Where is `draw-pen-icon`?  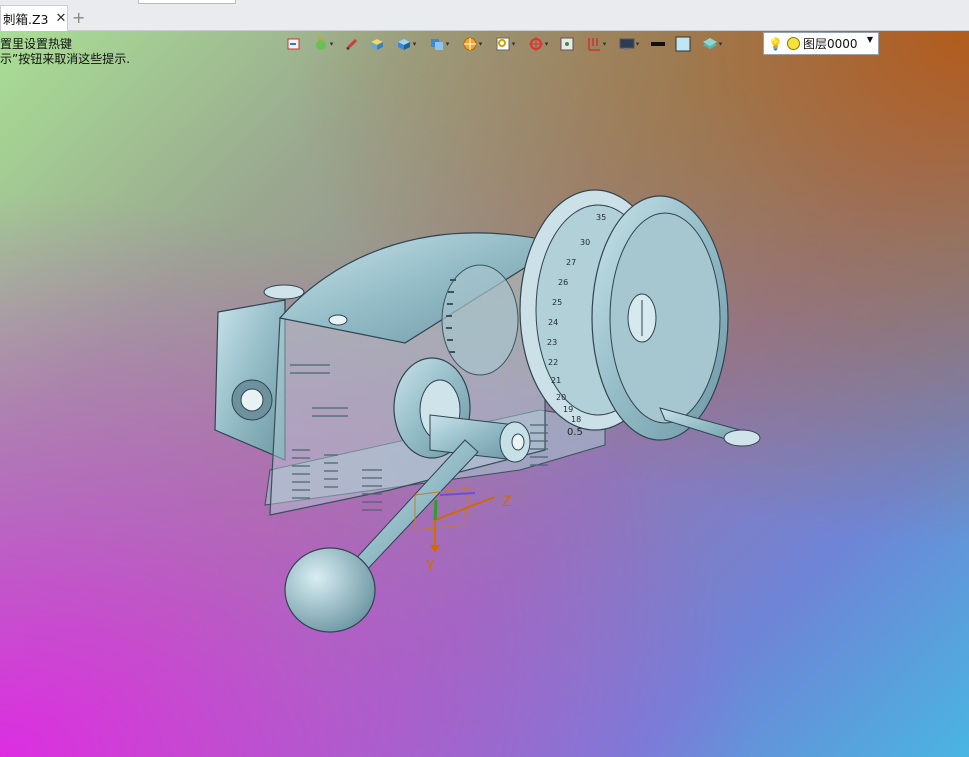
draw-pen-icon is located at coordinates (352, 44).